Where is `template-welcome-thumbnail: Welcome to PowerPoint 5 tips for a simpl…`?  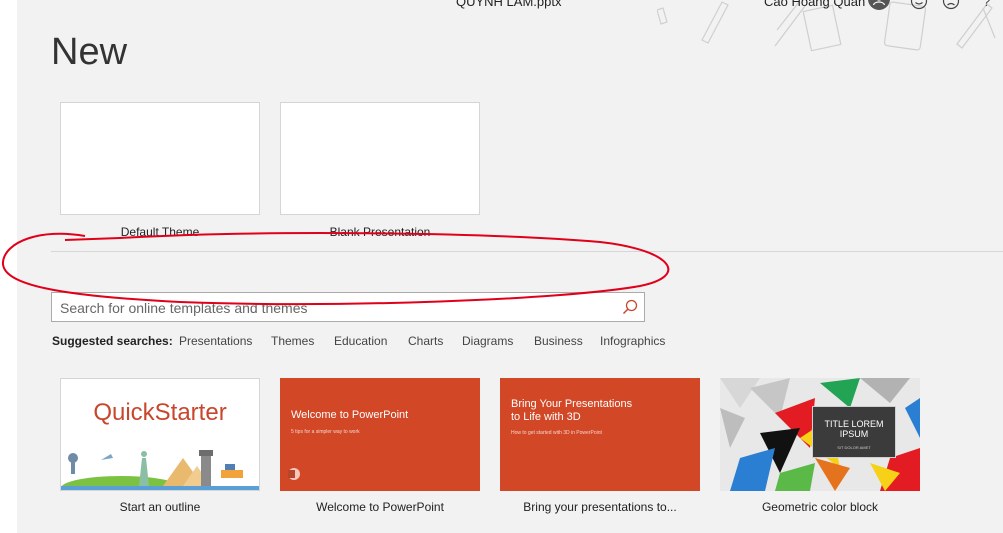 template-welcome-thumbnail: Welcome to PowerPoint 5 tips for a simpl… is located at coordinates (380, 434).